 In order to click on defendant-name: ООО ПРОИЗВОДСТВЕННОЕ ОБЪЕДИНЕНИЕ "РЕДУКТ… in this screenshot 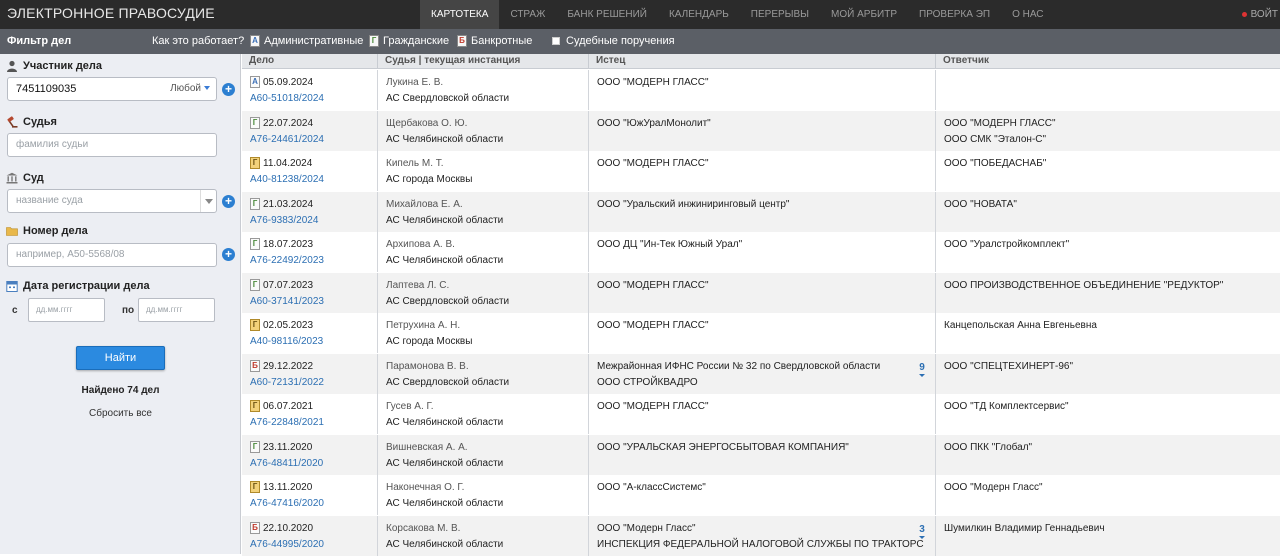, I will do `click(1083, 285)`.